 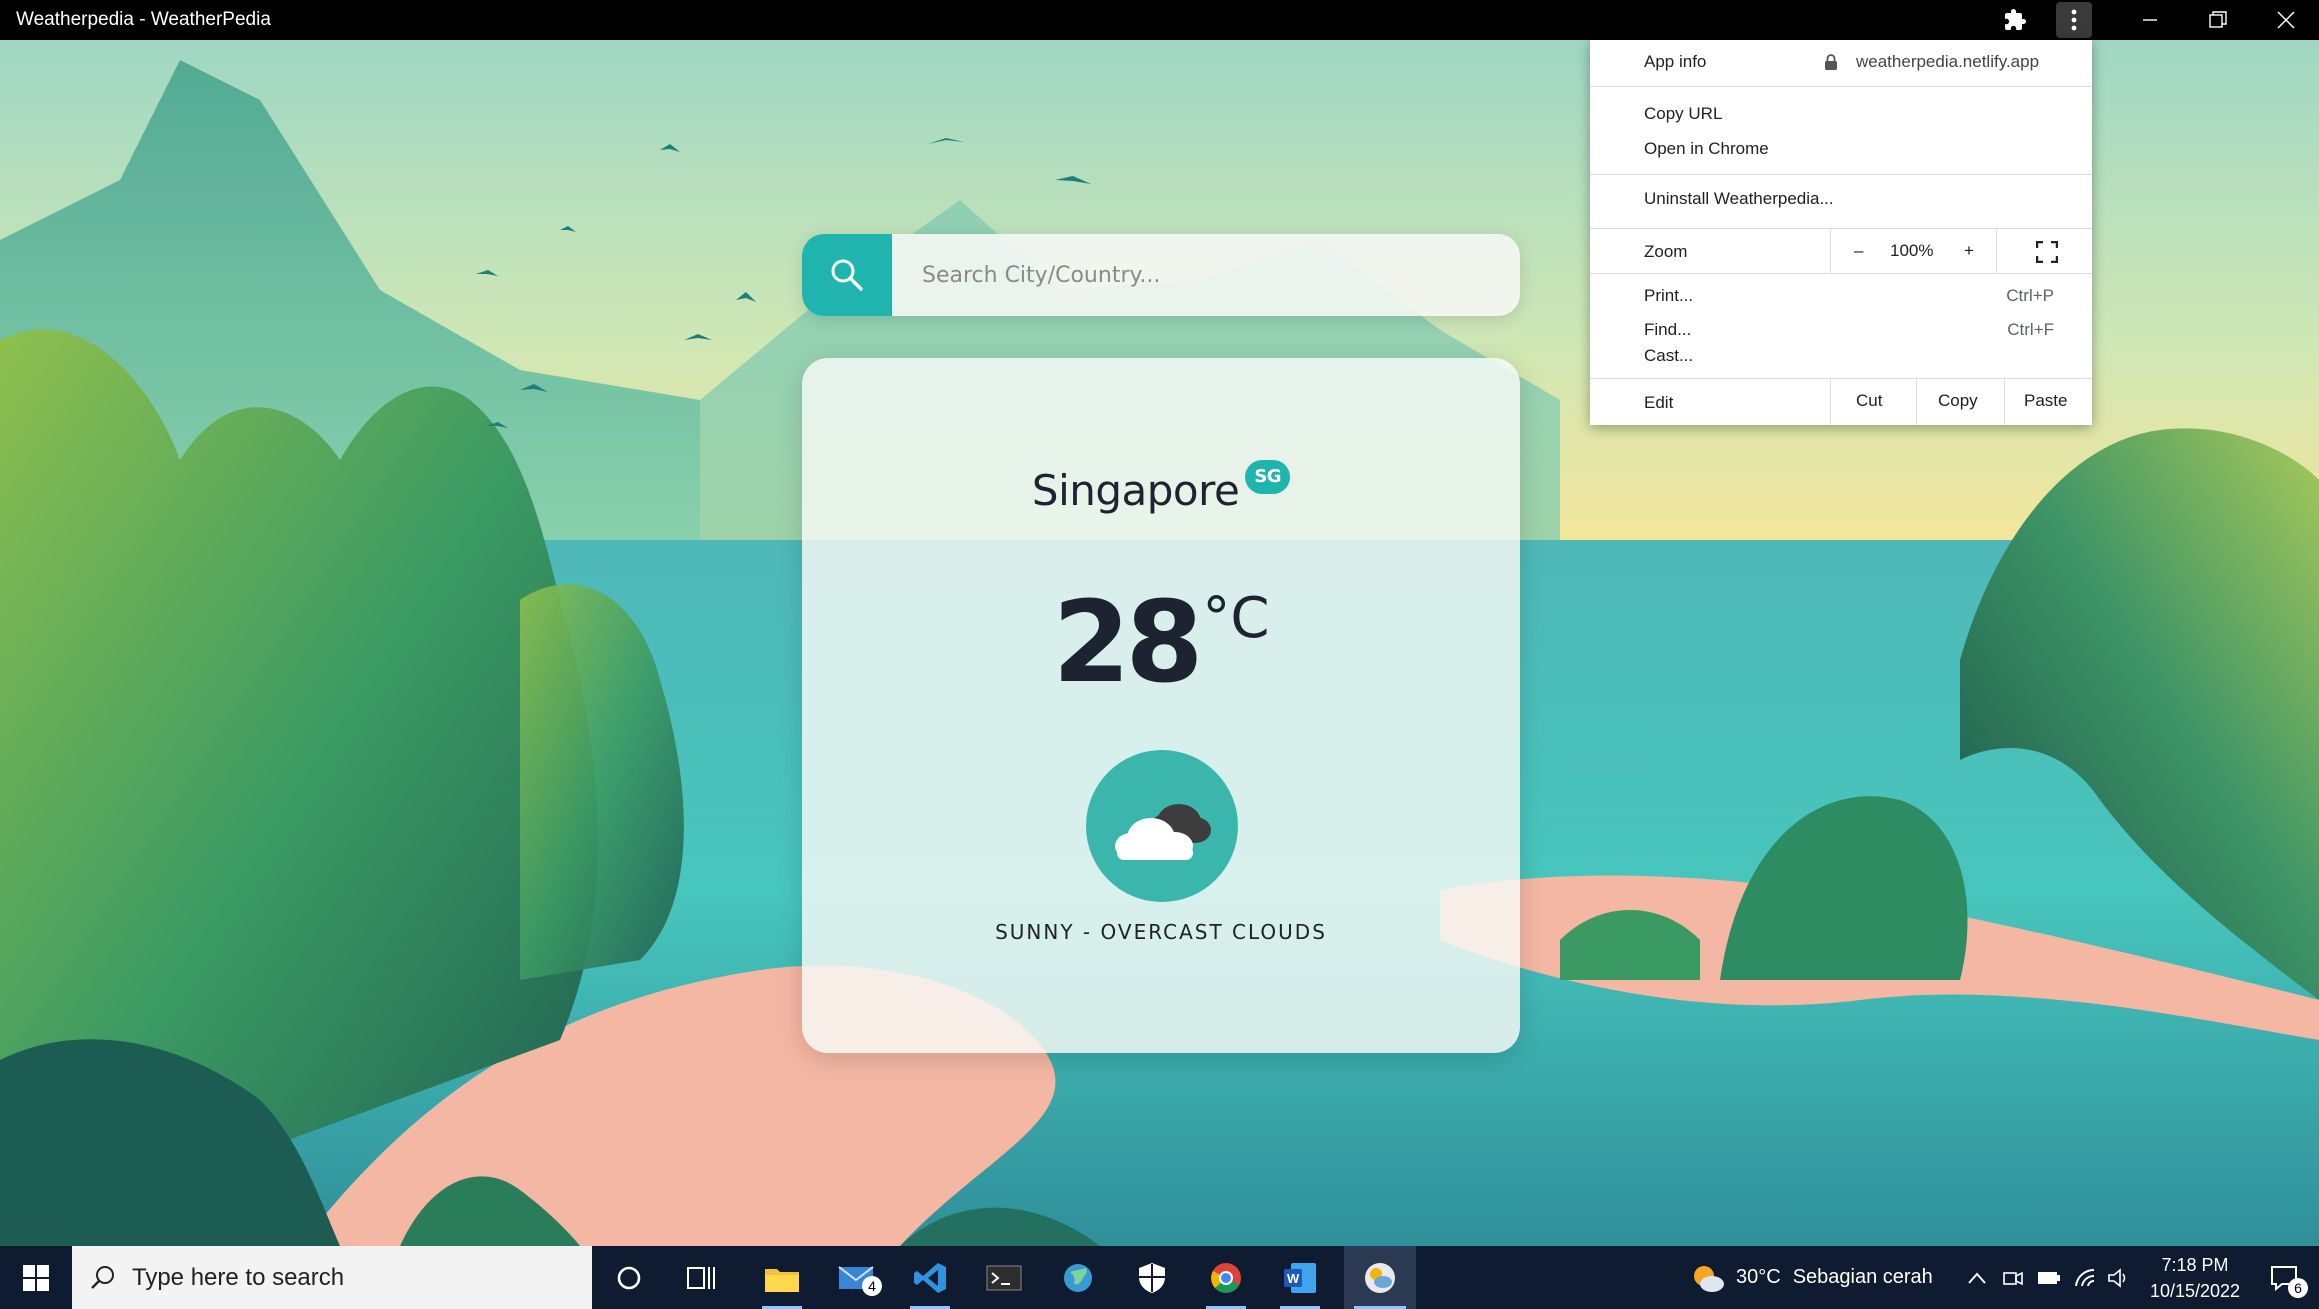 I want to click on mail-badge: 4, so click(x=872, y=1286).